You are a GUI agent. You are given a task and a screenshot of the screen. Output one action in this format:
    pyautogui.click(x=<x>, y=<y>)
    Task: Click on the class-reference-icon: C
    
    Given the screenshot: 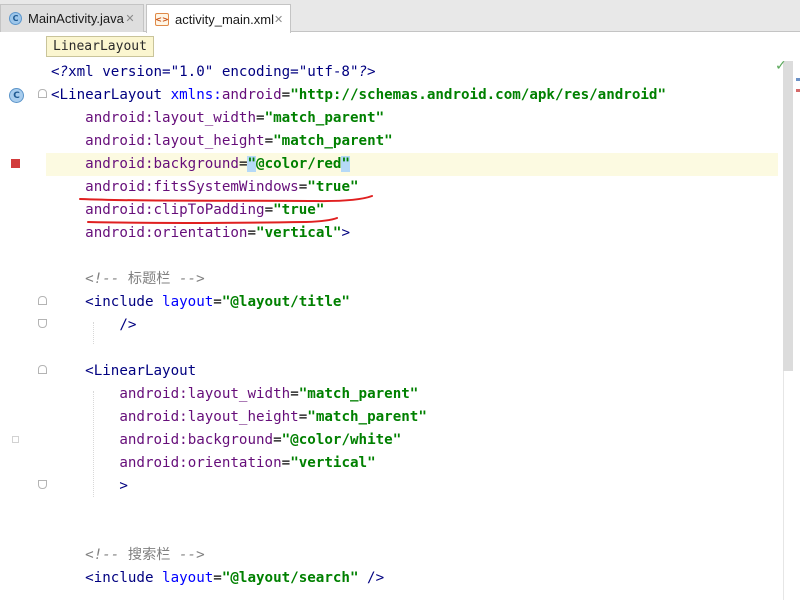 What is the action you would take?
    pyautogui.click(x=16, y=95)
    